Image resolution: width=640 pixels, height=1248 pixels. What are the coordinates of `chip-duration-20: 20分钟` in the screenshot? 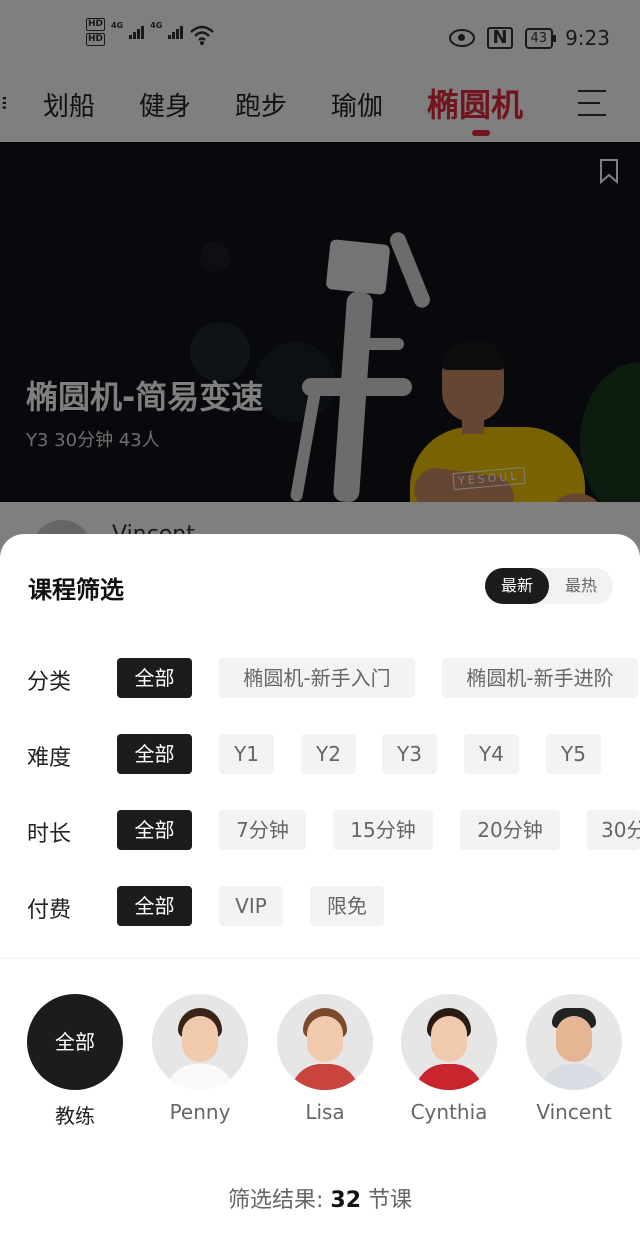 It's located at (510, 830).